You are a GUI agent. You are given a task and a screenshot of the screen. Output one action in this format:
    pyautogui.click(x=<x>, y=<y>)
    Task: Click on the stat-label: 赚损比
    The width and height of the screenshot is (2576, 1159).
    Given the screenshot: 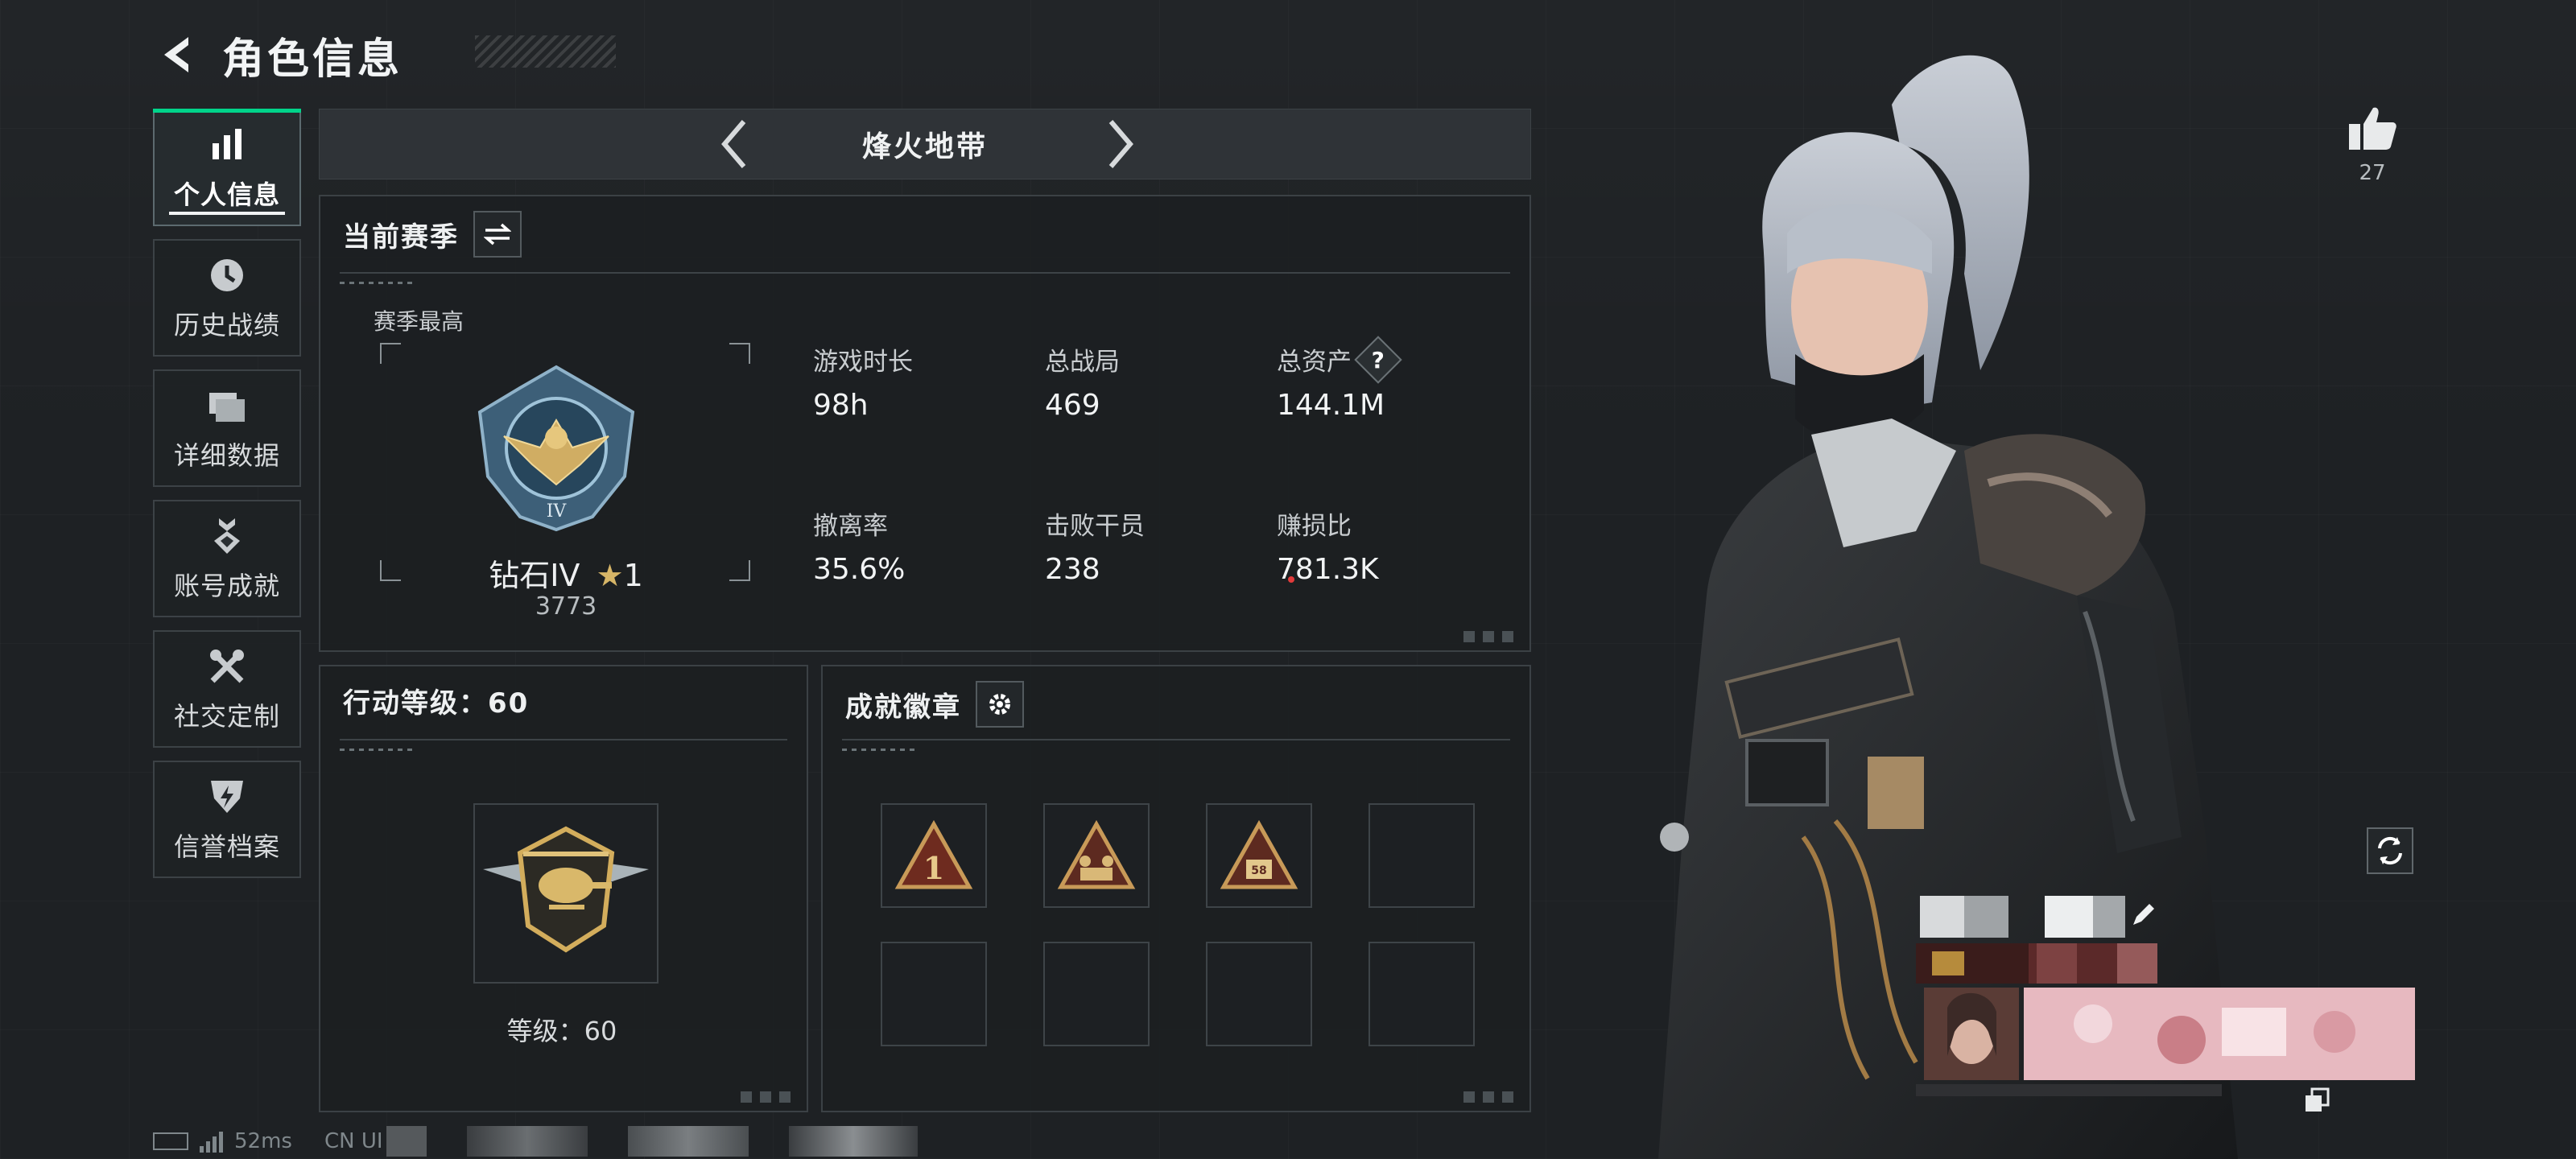 What is the action you would take?
    pyautogui.click(x=1314, y=526)
    